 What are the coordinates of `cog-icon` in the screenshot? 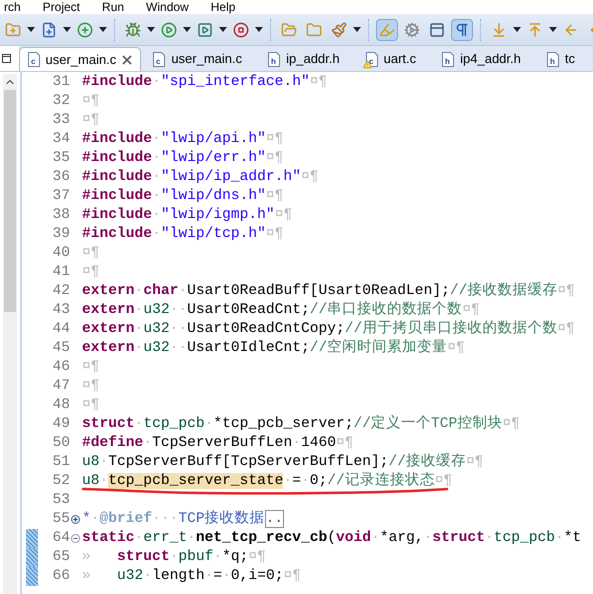 It's located at (412, 30).